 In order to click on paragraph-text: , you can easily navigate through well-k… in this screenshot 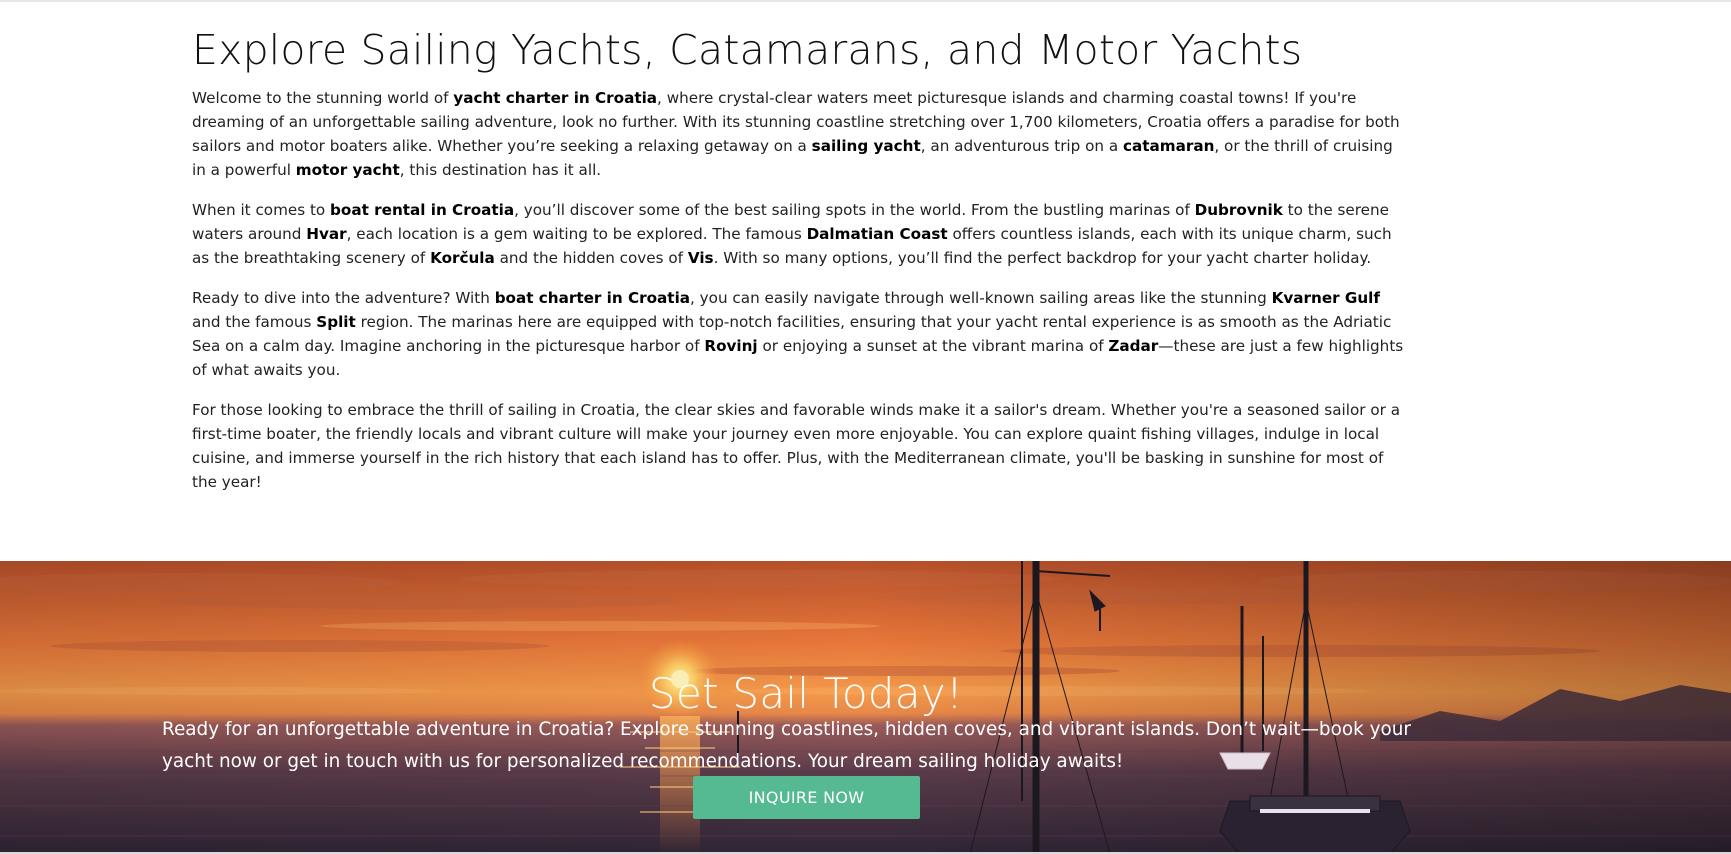, I will do `click(981, 298)`.